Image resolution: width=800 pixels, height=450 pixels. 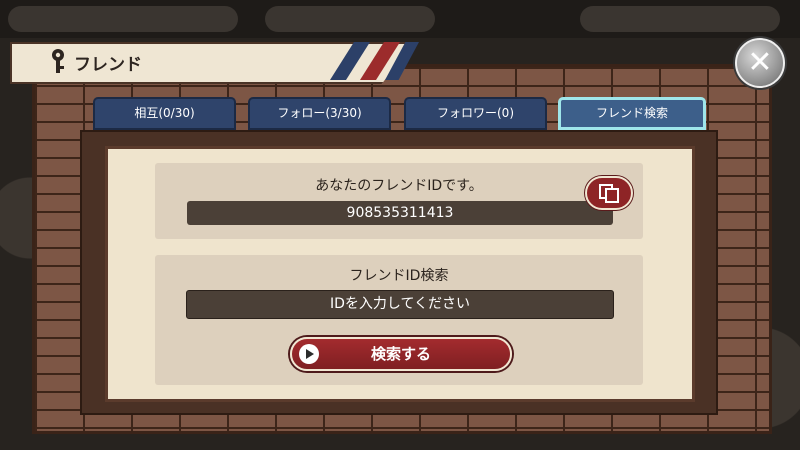 I want to click on close-button: ✕, so click(x=760, y=63).